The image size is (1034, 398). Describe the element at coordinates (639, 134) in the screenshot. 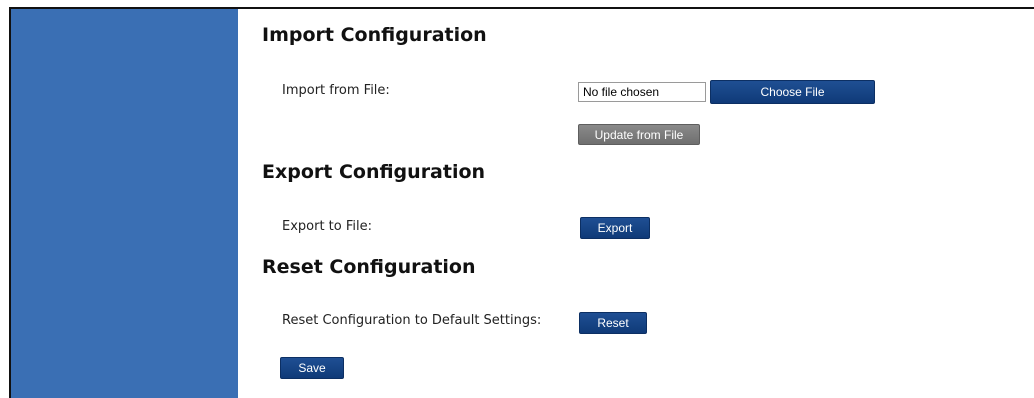

I see `update-from-file-button: Update from File` at that location.